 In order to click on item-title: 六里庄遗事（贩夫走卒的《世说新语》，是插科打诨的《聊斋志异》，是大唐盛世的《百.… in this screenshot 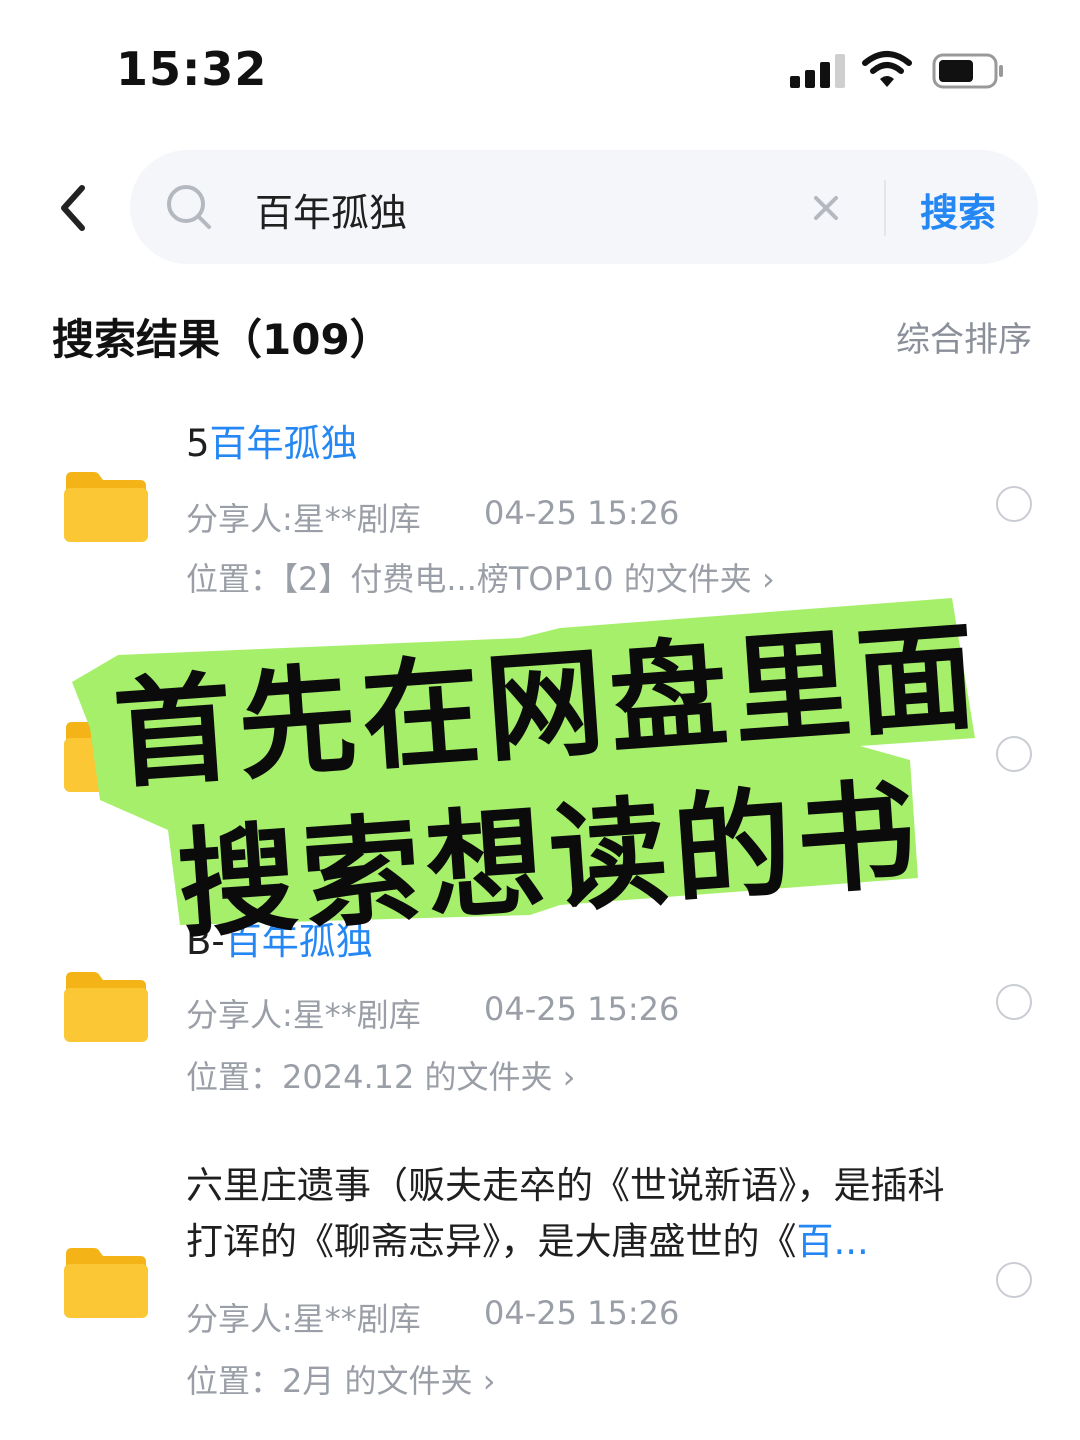, I will do `click(565, 1213)`.